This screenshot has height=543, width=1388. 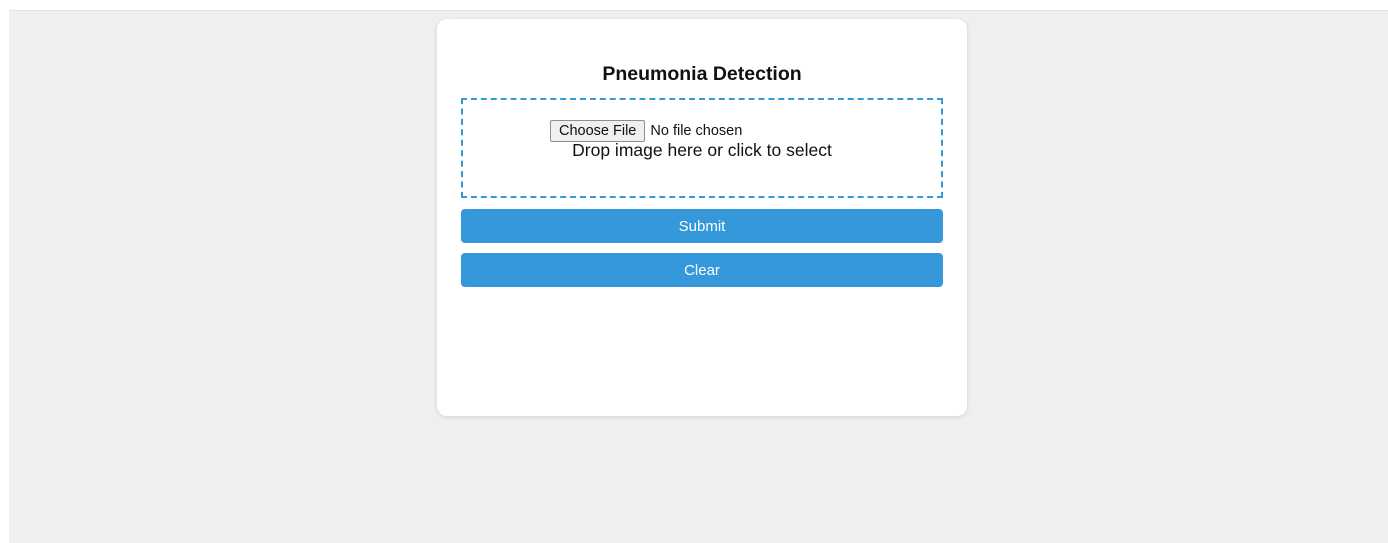 I want to click on clear-button: Clear, so click(x=702, y=270).